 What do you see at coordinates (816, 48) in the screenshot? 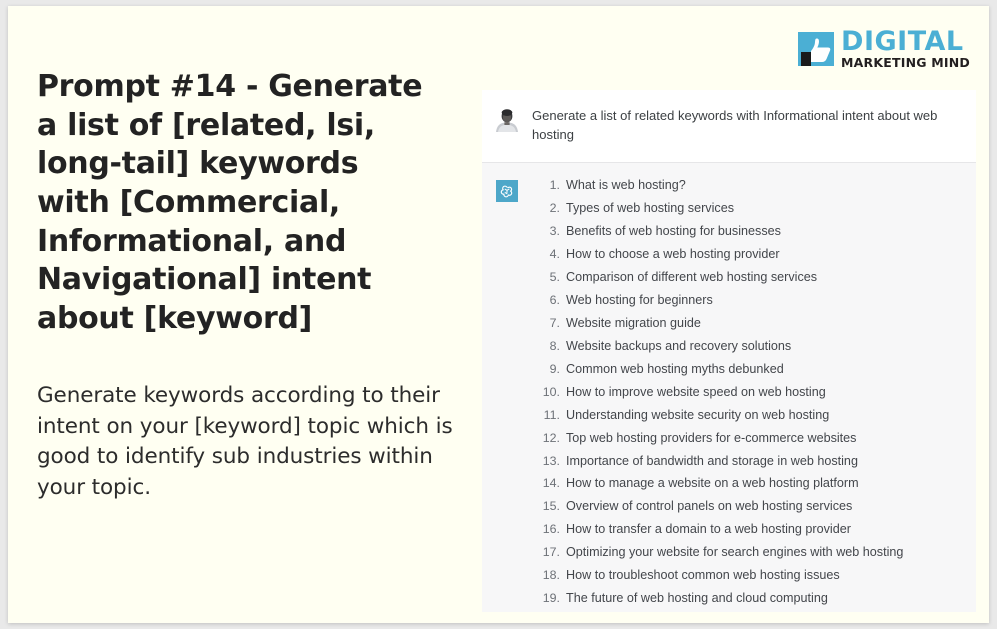
I see `thumbs-up-square-icon` at bounding box center [816, 48].